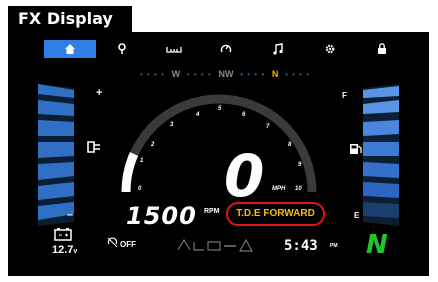 Image resolution: width=438 pixels, height=282 pixels. I want to click on gear-indicator: N, so click(377, 245).